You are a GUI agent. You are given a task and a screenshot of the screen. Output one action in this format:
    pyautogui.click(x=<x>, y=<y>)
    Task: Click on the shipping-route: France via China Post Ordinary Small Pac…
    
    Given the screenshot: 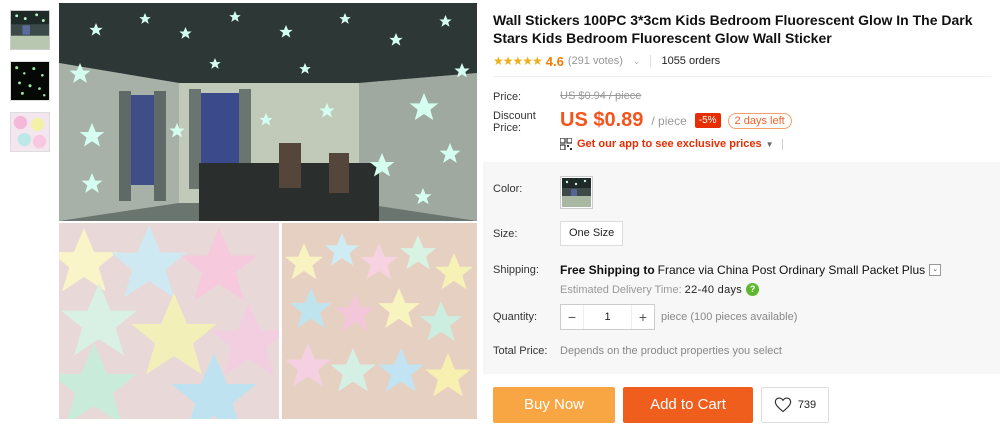 What is the action you would take?
    pyautogui.click(x=791, y=270)
    